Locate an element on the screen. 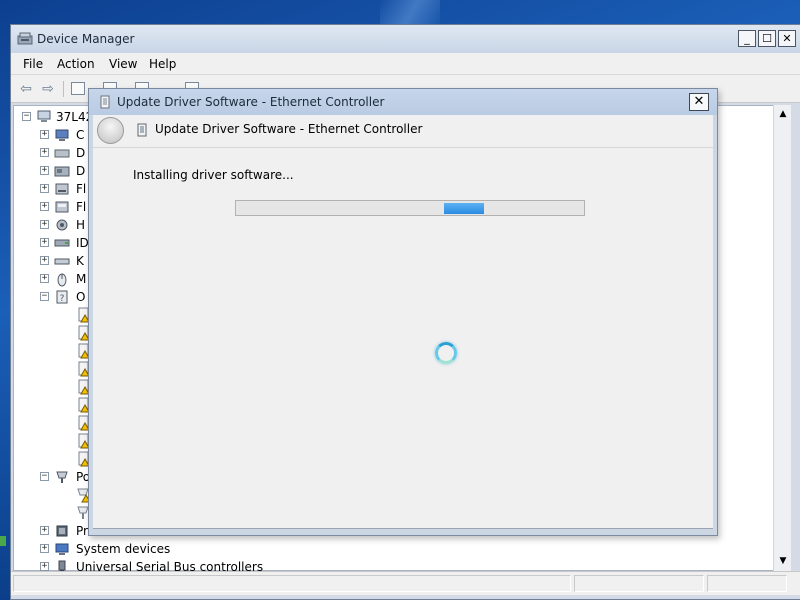 This screenshot has width=800, height=600. status-bar is located at coordinates (405, 583).